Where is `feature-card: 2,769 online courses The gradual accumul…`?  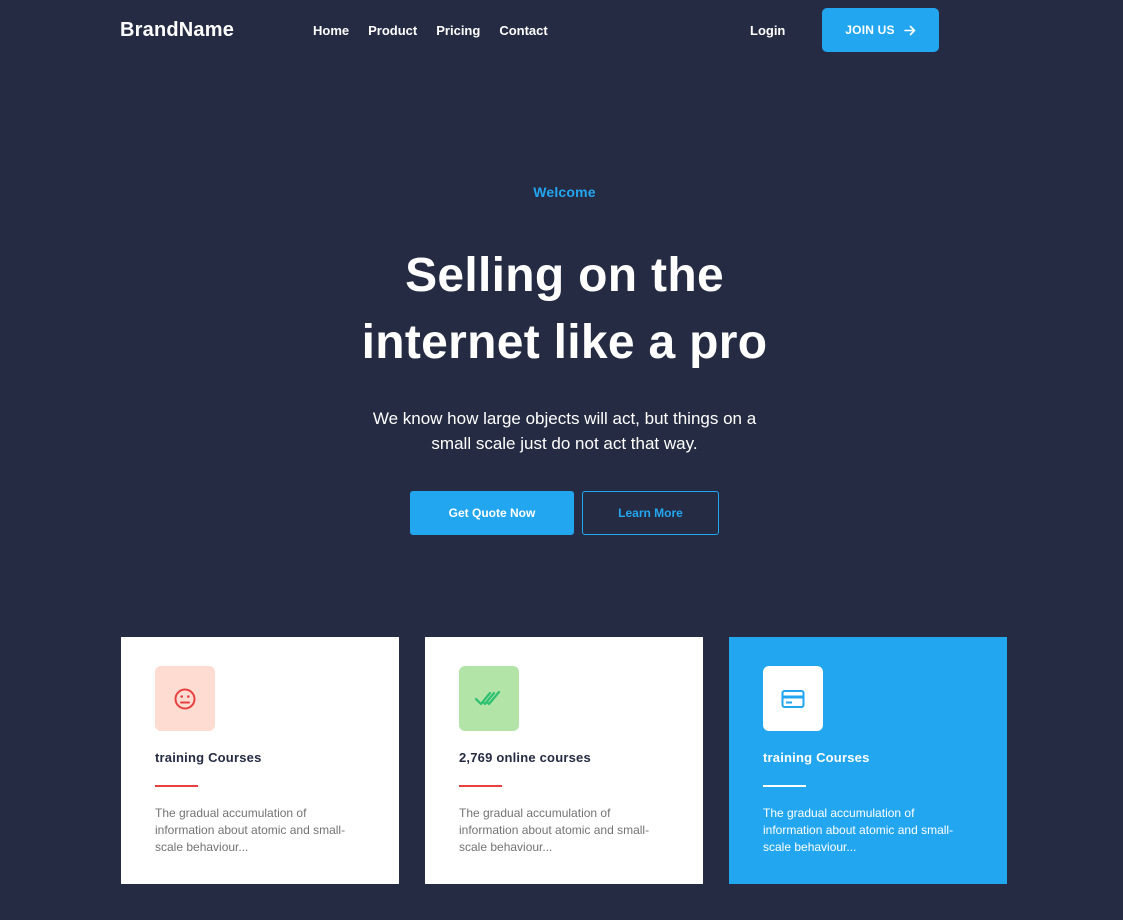 feature-card: 2,769 online courses The gradual accumul… is located at coordinates (564, 760).